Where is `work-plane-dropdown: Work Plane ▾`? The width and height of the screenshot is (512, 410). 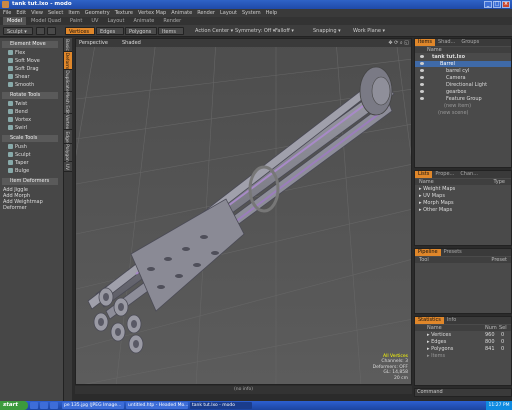
work-plane-dropdown: Work Plane ▾ is located at coordinates (369, 31).